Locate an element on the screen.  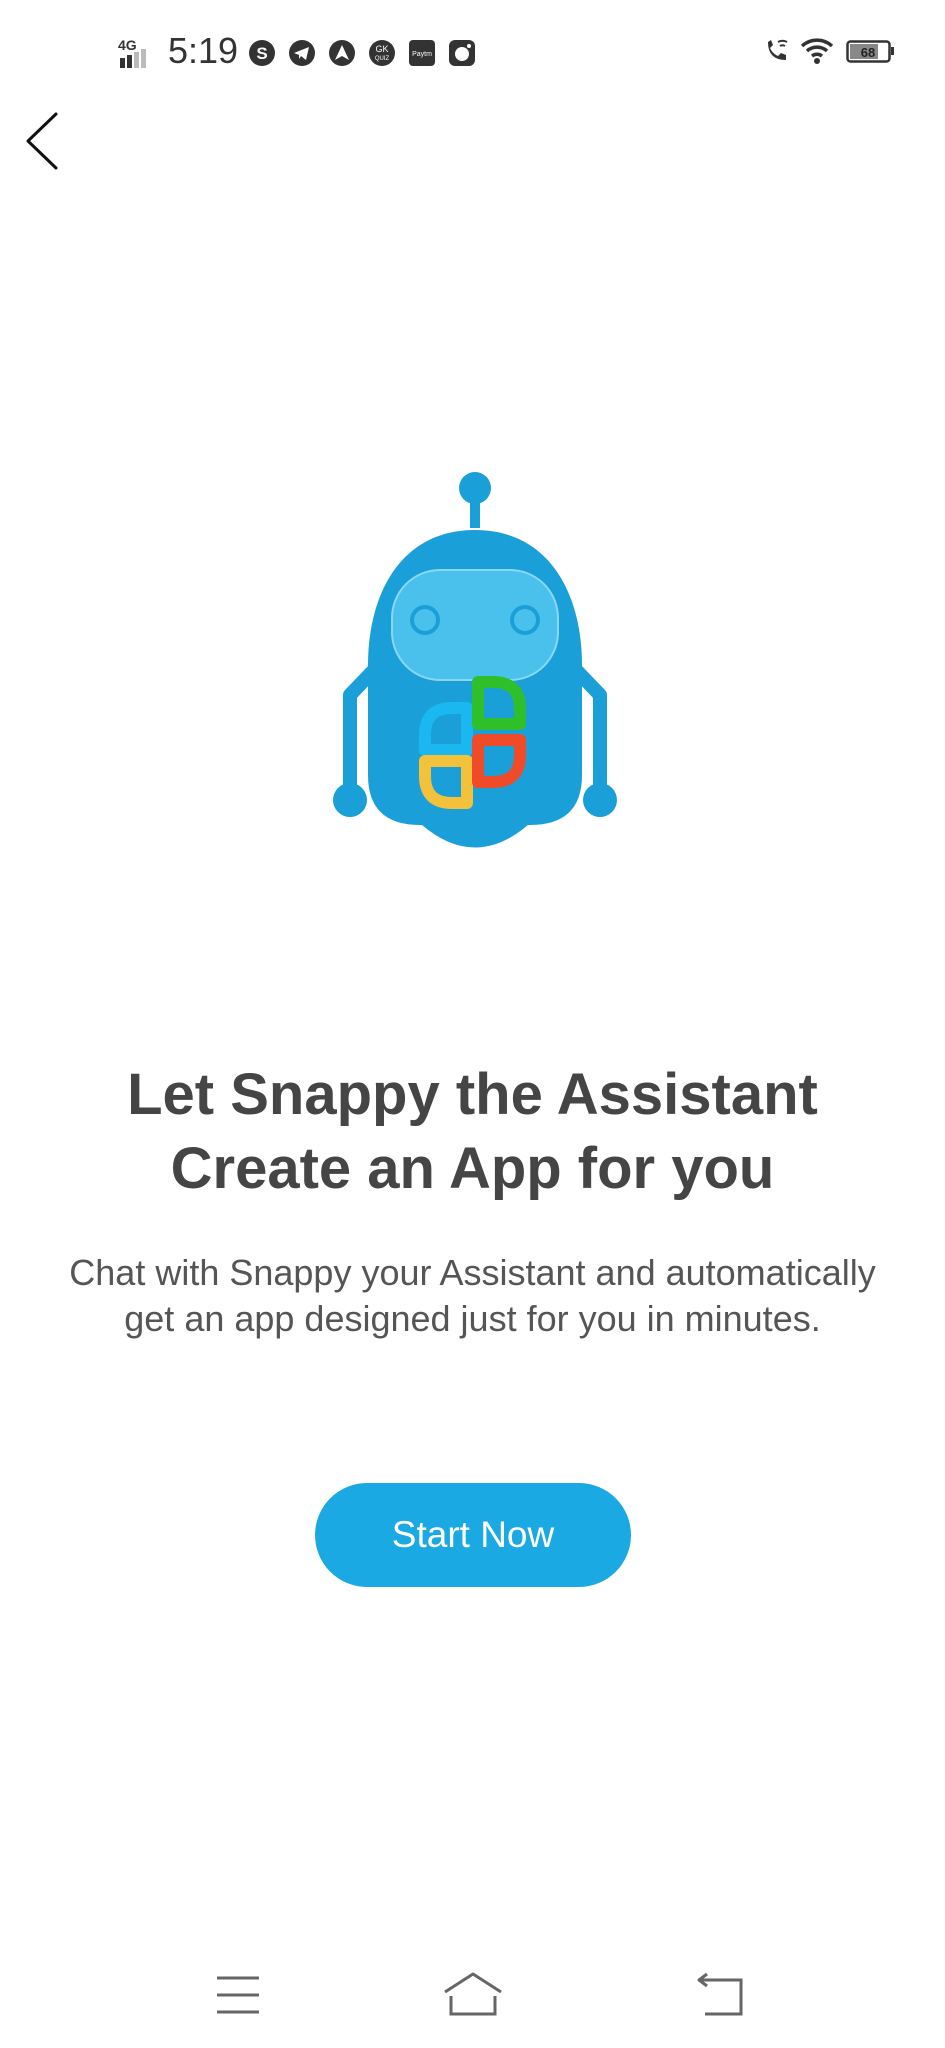
chevron-left-icon is located at coordinates (42, 141).